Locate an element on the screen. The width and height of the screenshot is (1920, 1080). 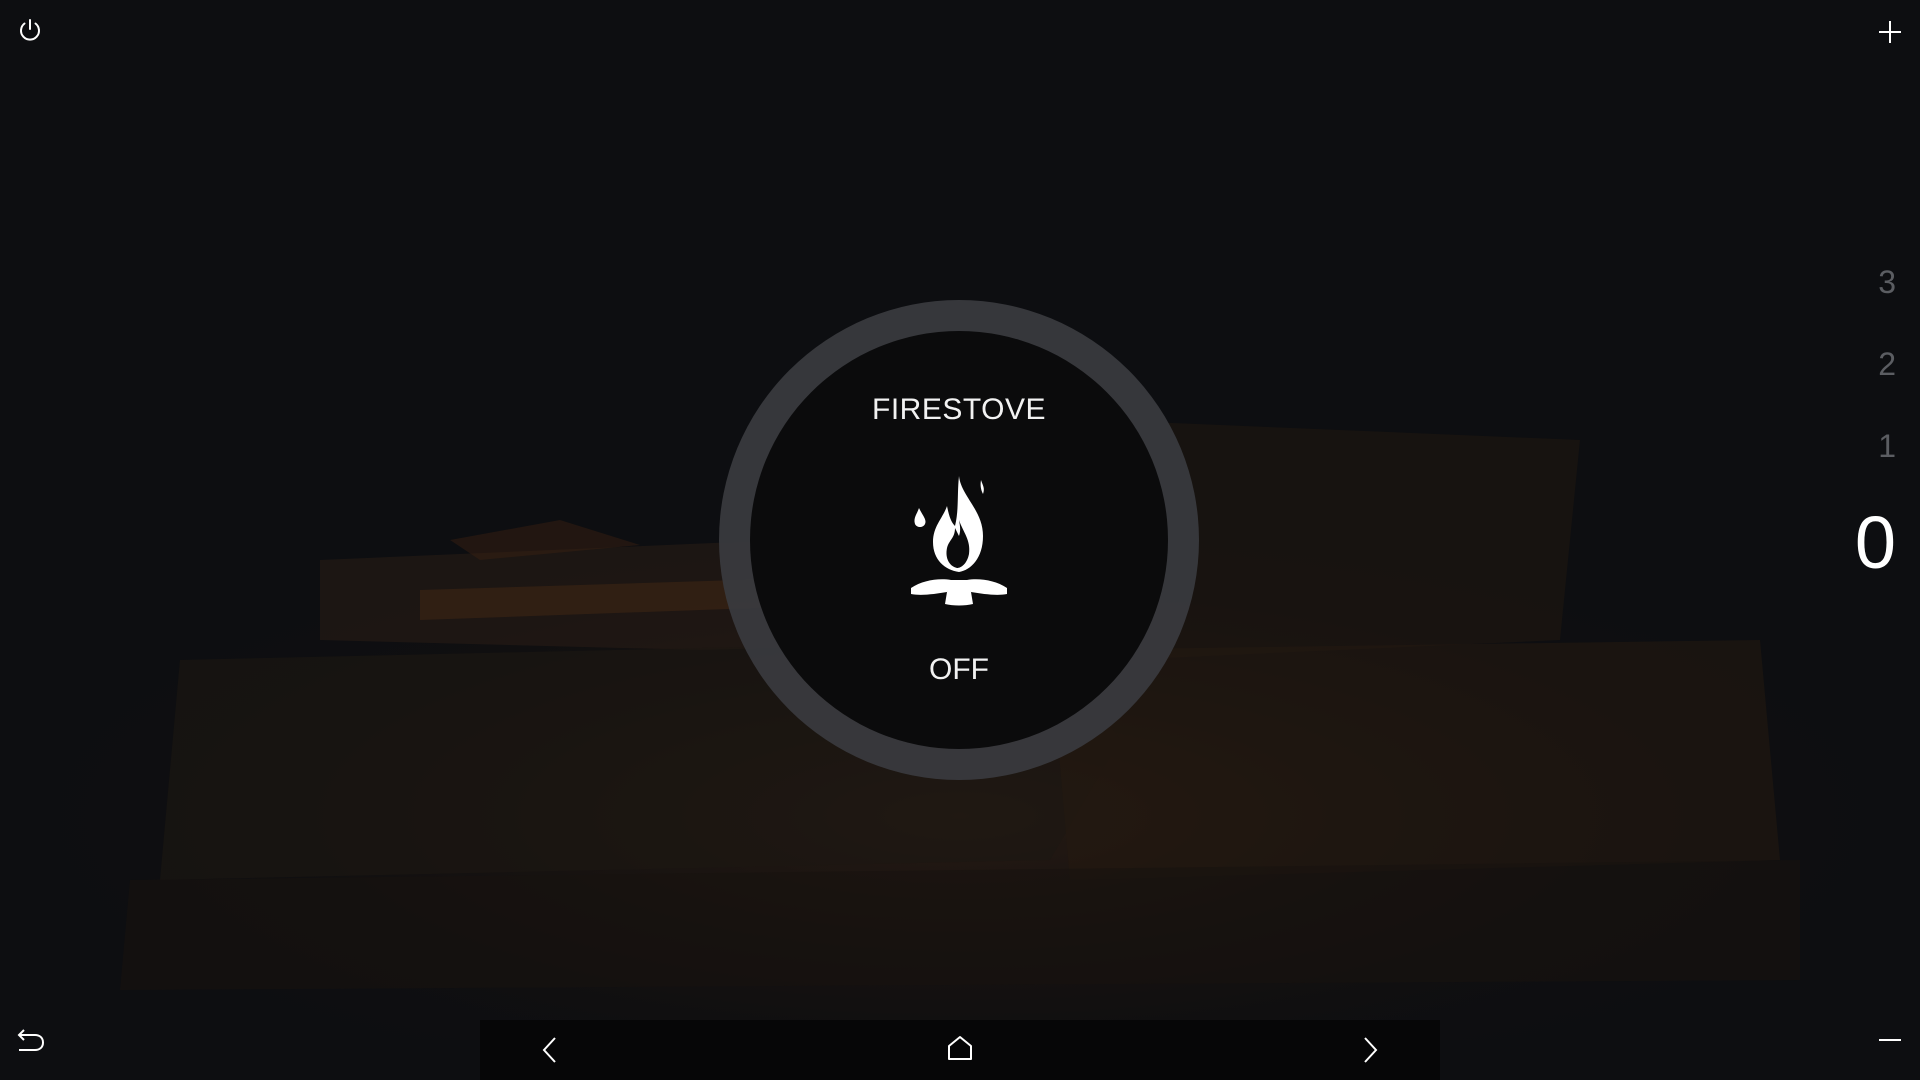
device-status: OFF is located at coordinates (959, 669).